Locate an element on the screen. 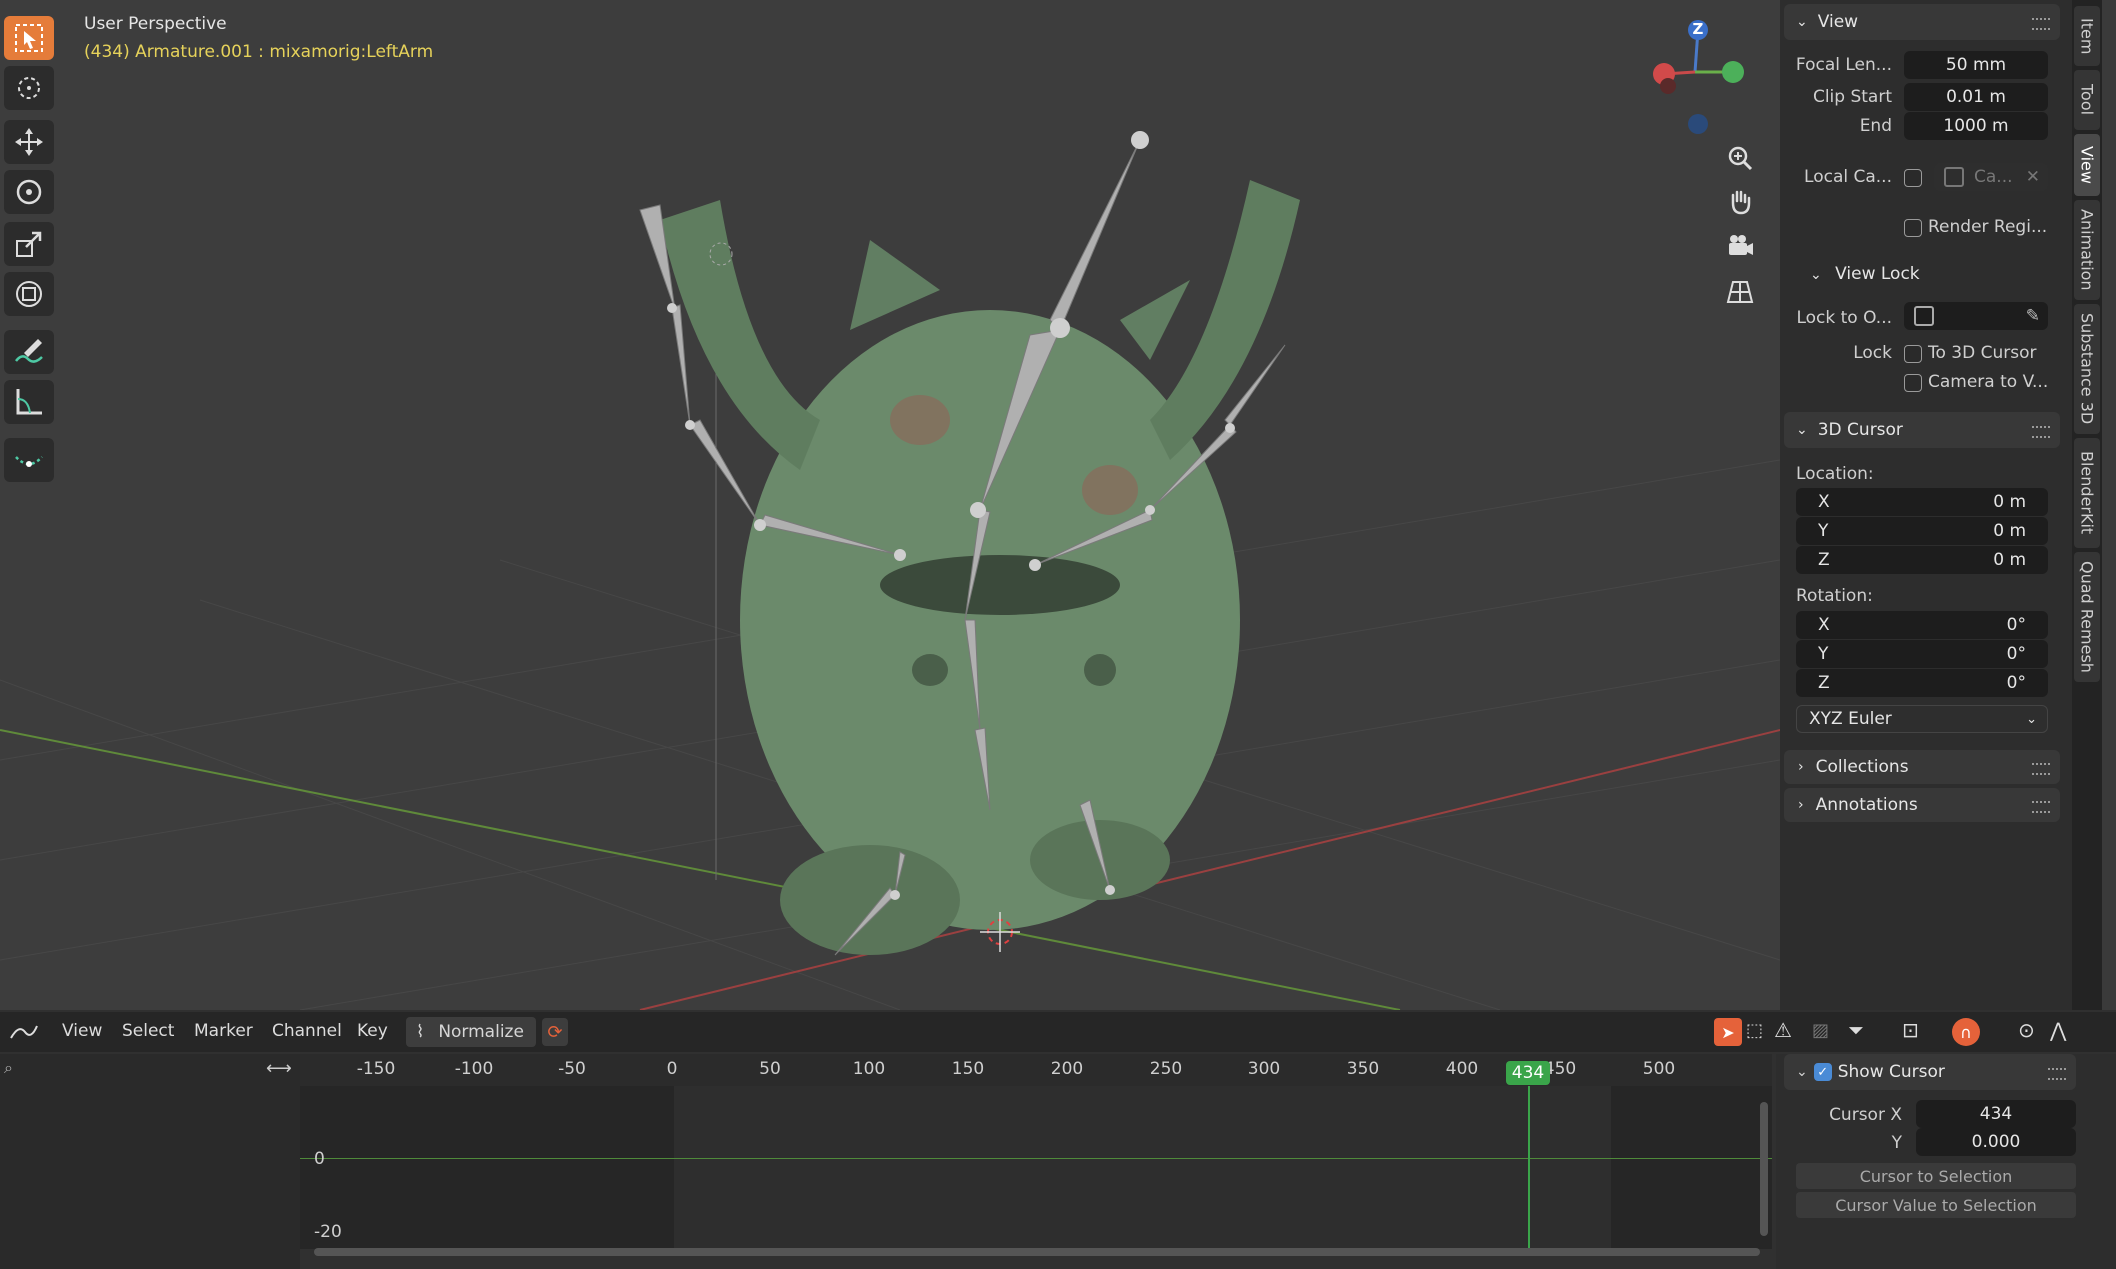 The image size is (2116, 1269). swap-arrows-icon: ⟷ is located at coordinates (279, 1068).